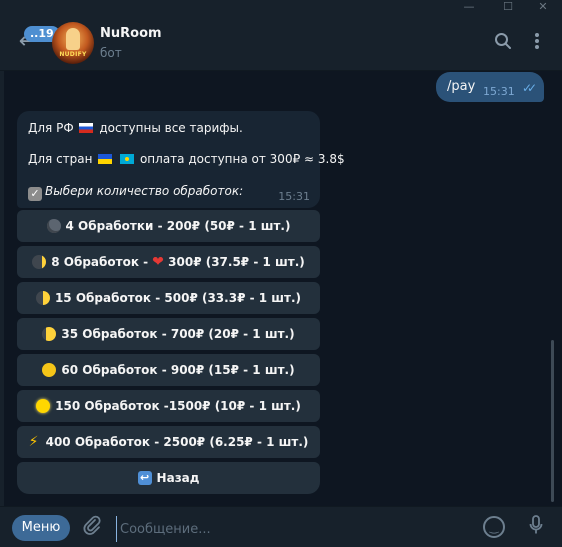  I want to click on back-arrow-icon: ↩, so click(144, 478).